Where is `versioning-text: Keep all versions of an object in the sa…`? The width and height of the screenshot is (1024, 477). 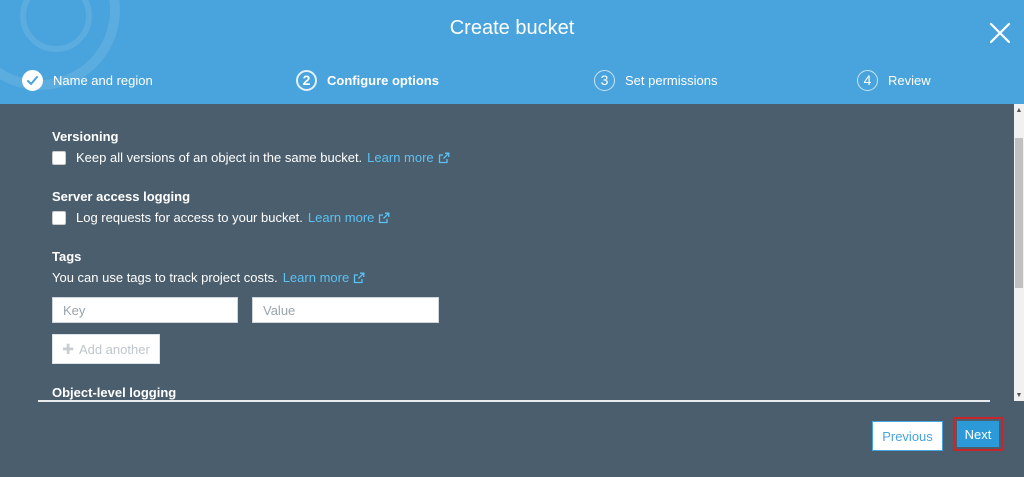
versioning-text: Keep all versions of an object in the sa… is located at coordinates (219, 157).